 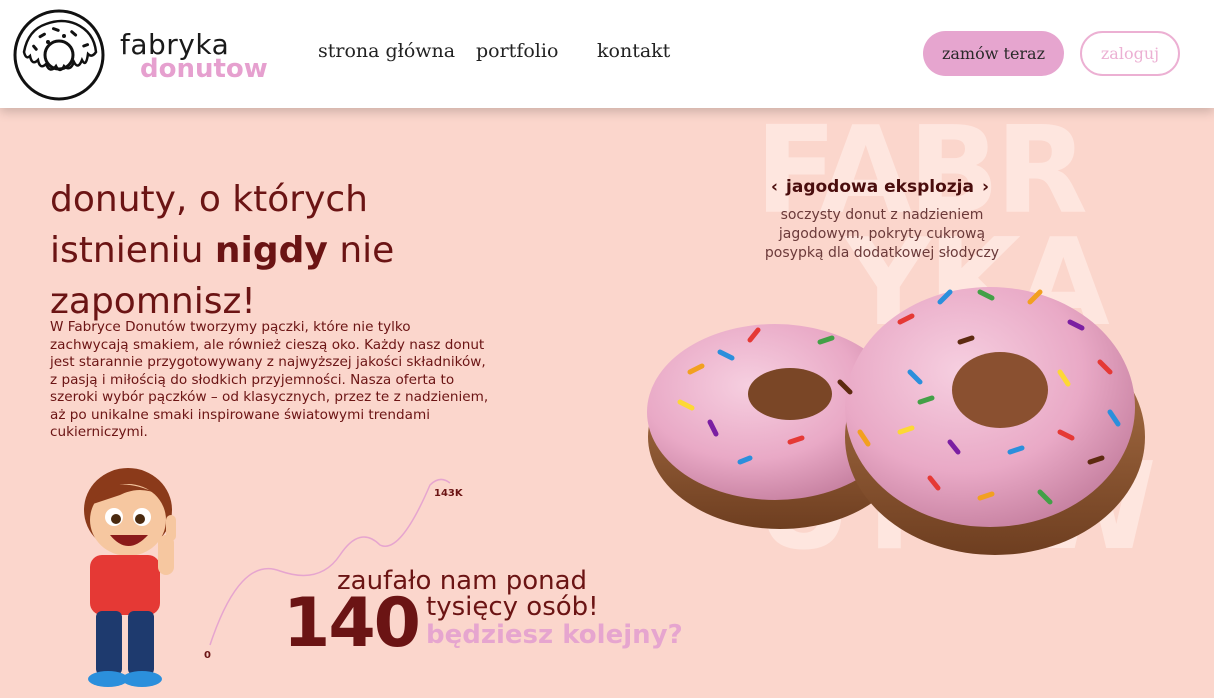 What do you see at coordinates (774, 187) in the screenshot?
I see `carousel-prev-arrow-icon: ‹` at bounding box center [774, 187].